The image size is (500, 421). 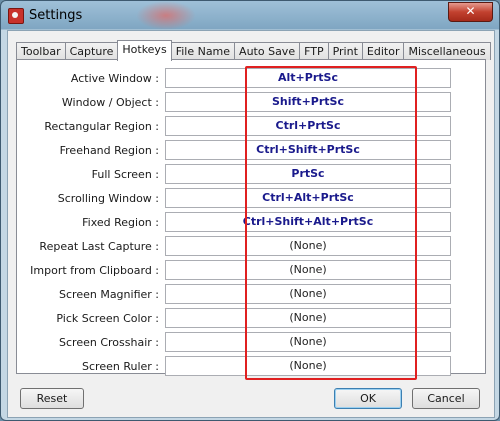 I want to click on hotkey-field-repeat-last-capture: (None), so click(x=308, y=246).